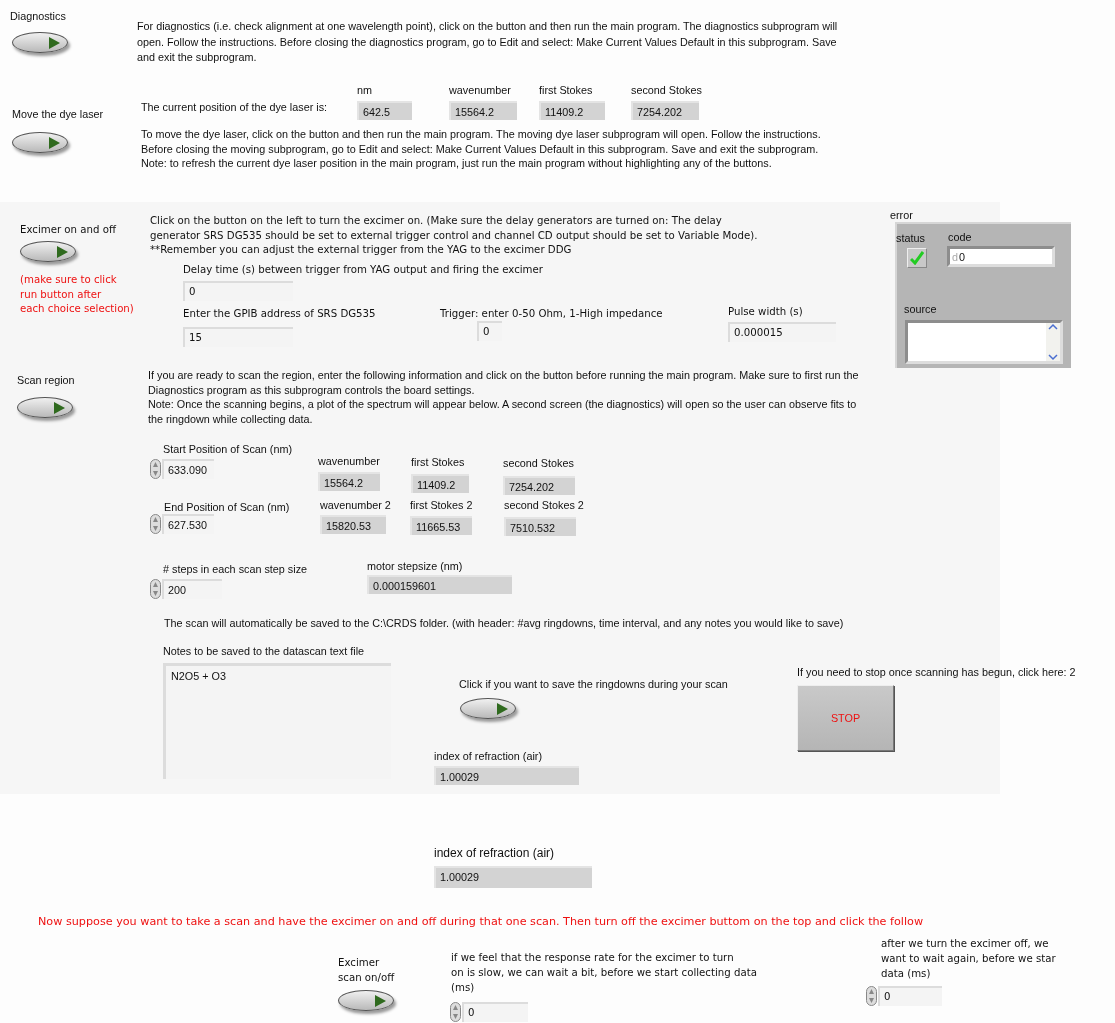 This screenshot has width=1115, height=1023. I want to click on label: second Stokes 2, so click(544, 505).